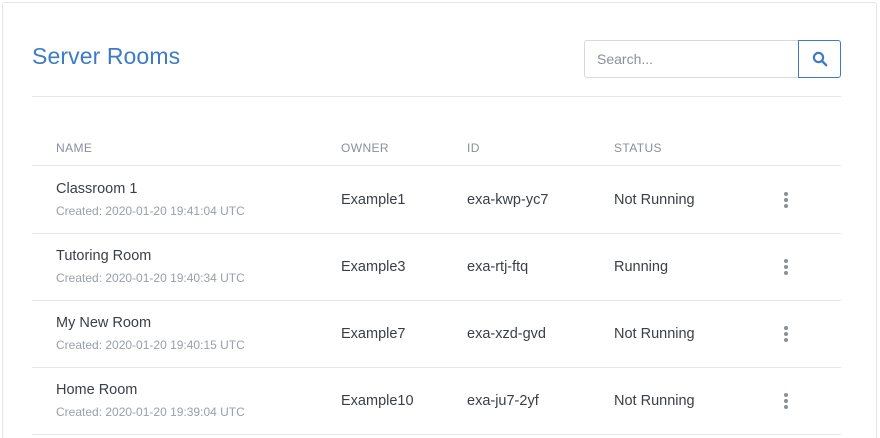 Image resolution: width=880 pixels, height=438 pixels. What do you see at coordinates (150, 412) in the screenshot?
I see `room-created-date: Created: 2020-01-20 19:39:04 UTC` at bounding box center [150, 412].